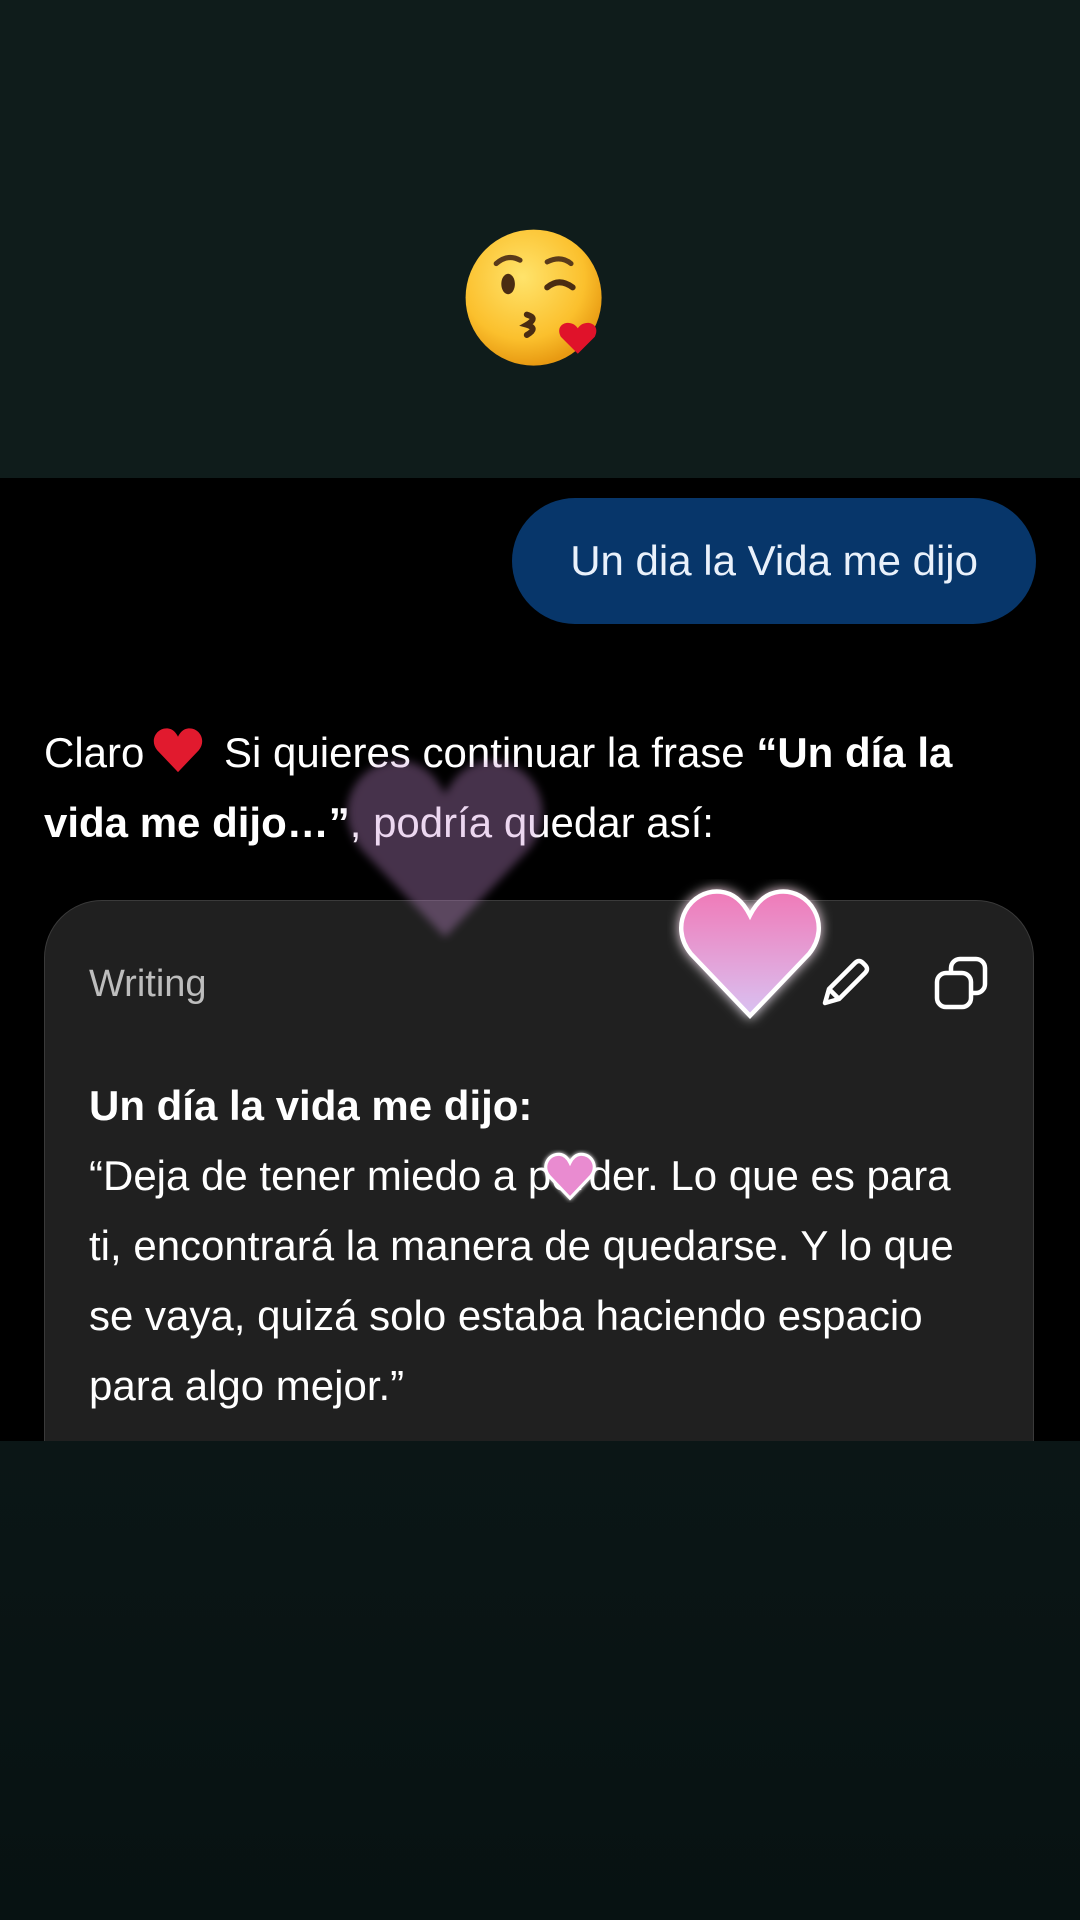 The width and height of the screenshot is (1080, 1920). What do you see at coordinates (148, 984) in the screenshot?
I see `card-label: Writing` at bounding box center [148, 984].